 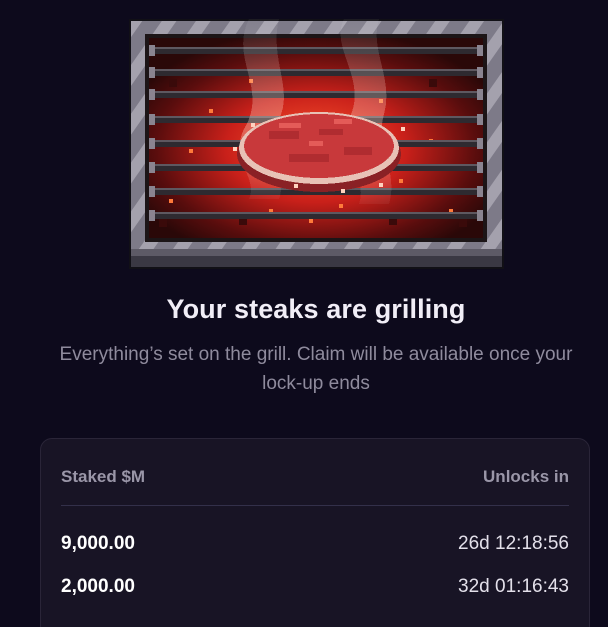 What do you see at coordinates (513, 543) in the screenshot?
I see `unlock-countdown: 26d 12:18:56` at bounding box center [513, 543].